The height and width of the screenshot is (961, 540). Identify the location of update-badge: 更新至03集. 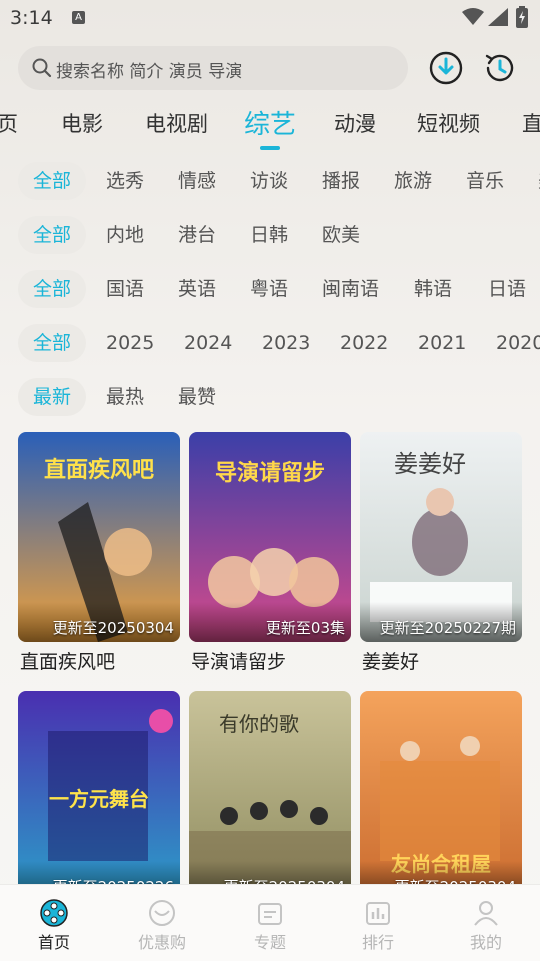
(305, 628).